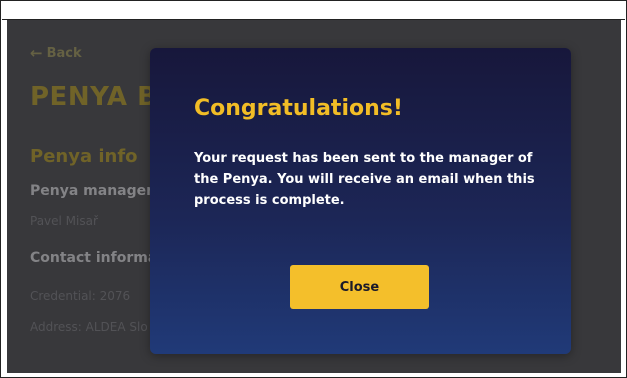 The width and height of the screenshot is (627, 378). What do you see at coordinates (298, 108) in the screenshot?
I see `dialog-title: Congratulations!` at bounding box center [298, 108].